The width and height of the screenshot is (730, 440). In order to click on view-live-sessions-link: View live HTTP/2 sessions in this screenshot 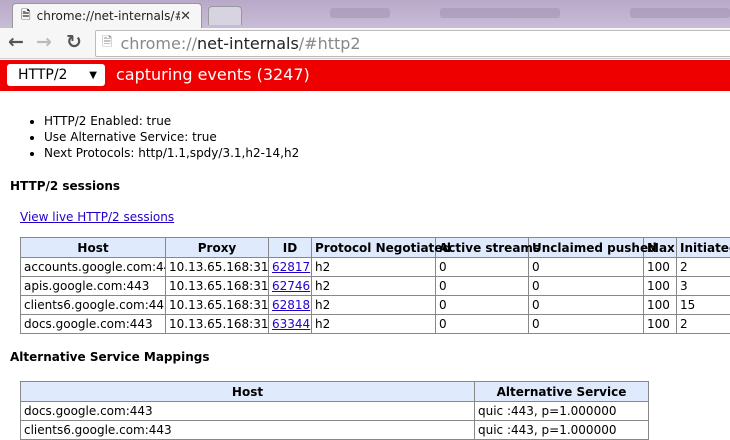, I will do `click(97, 217)`.